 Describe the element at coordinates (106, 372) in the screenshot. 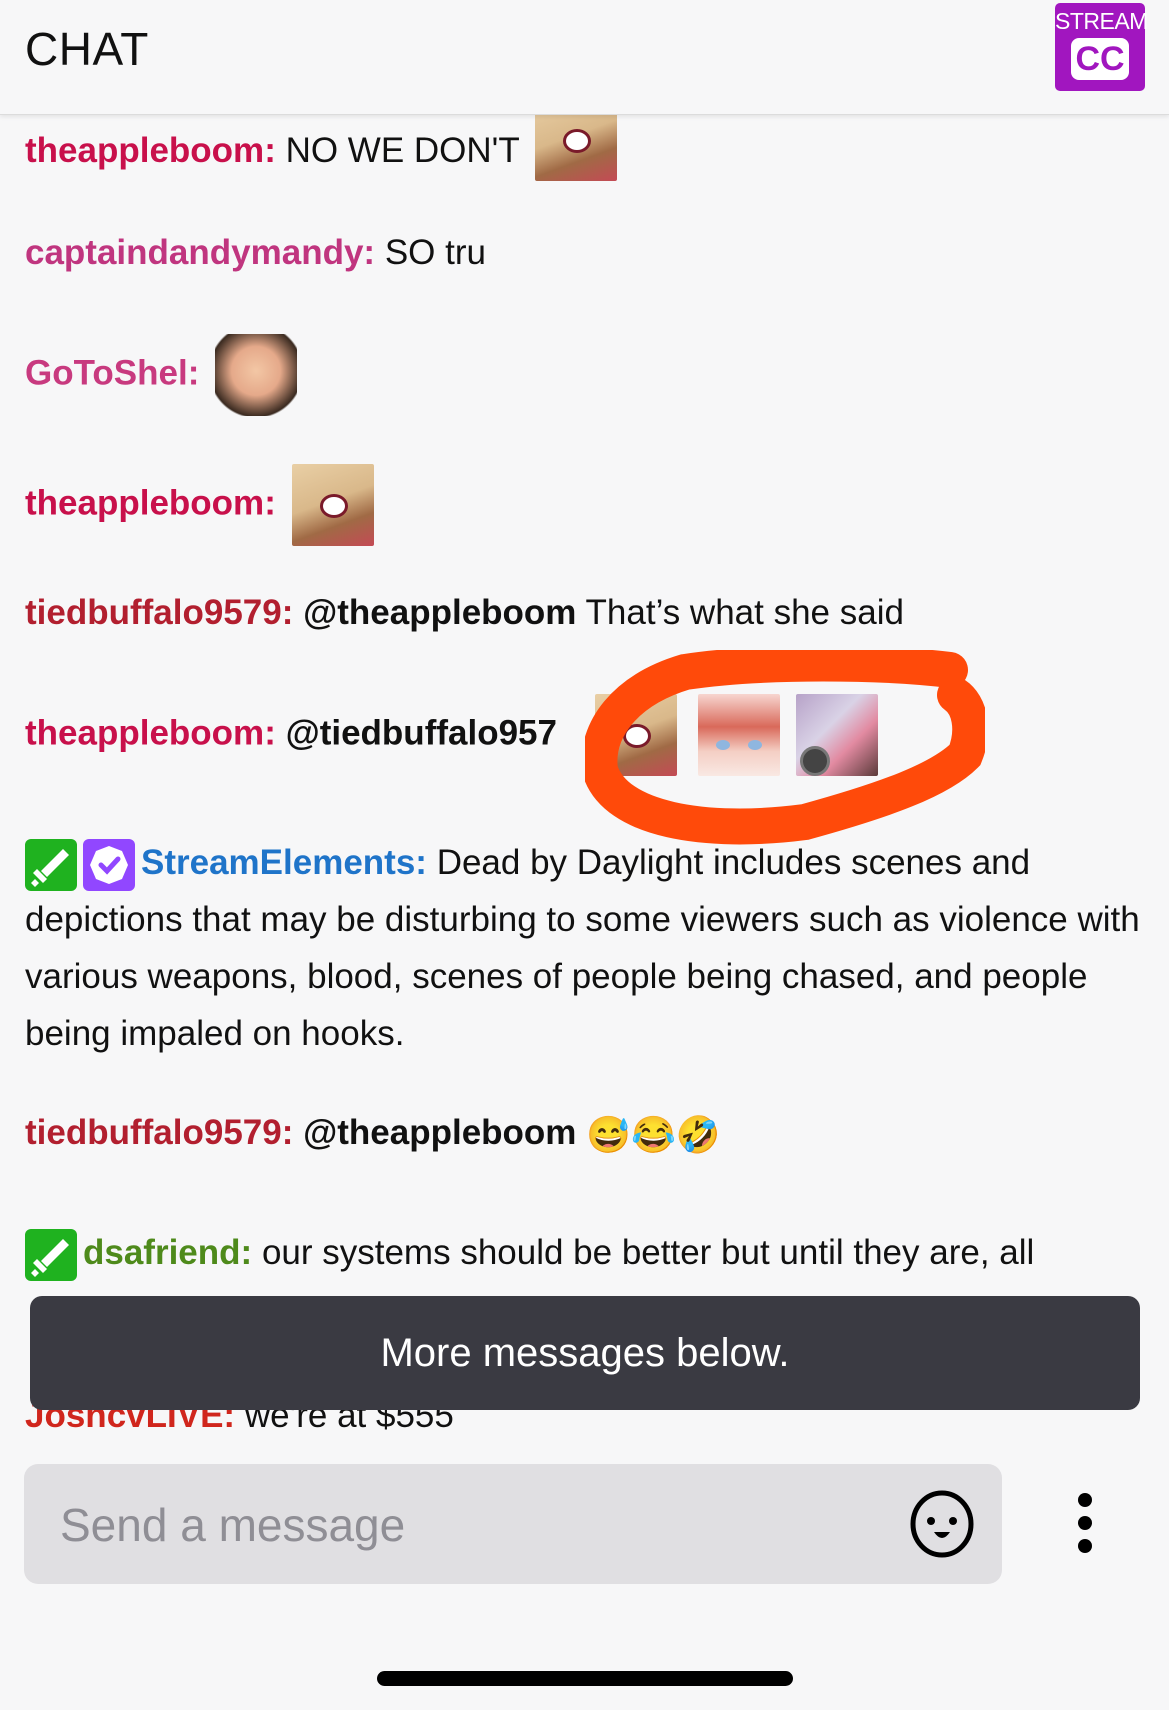

I see `username: GoToShel` at that location.